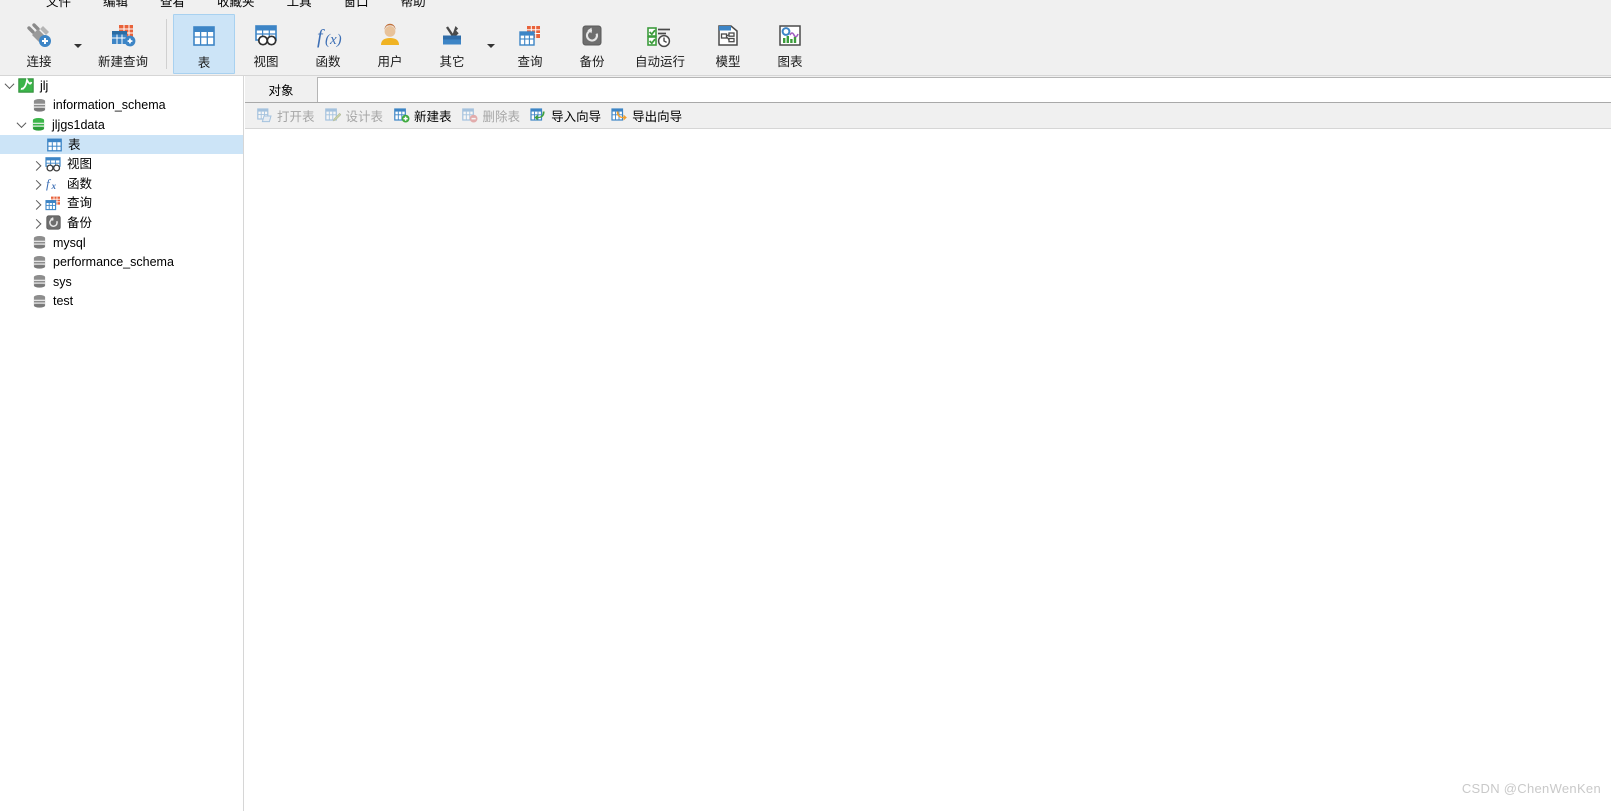  What do you see at coordinates (44, 85) in the screenshot?
I see `tree-label-jlj: jlj` at bounding box center [44, 85].